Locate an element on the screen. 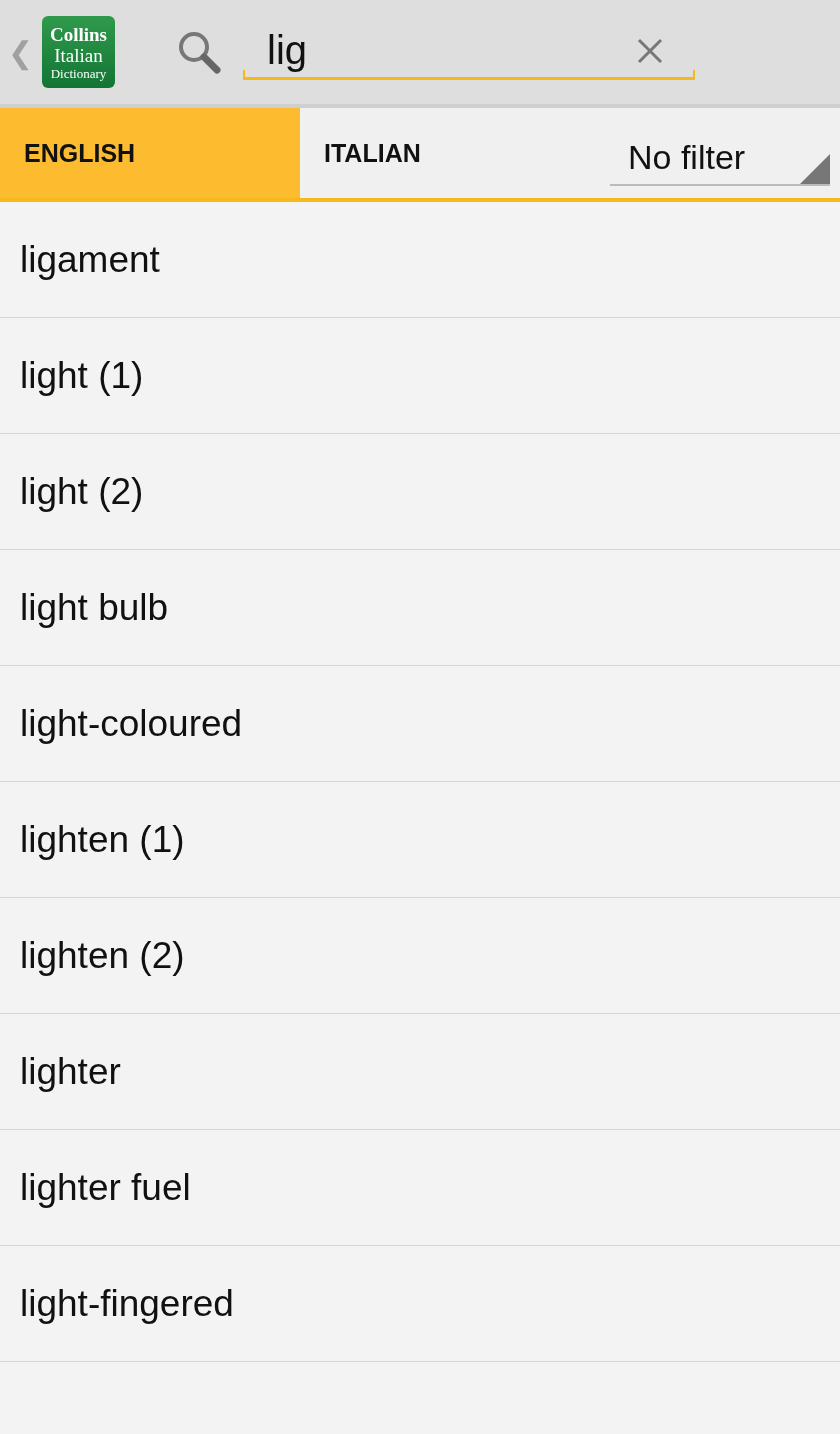 Image resolution: width=840 pixels, height=1434 pixels. result-item: light bulb is located at coordinates (420, 608).